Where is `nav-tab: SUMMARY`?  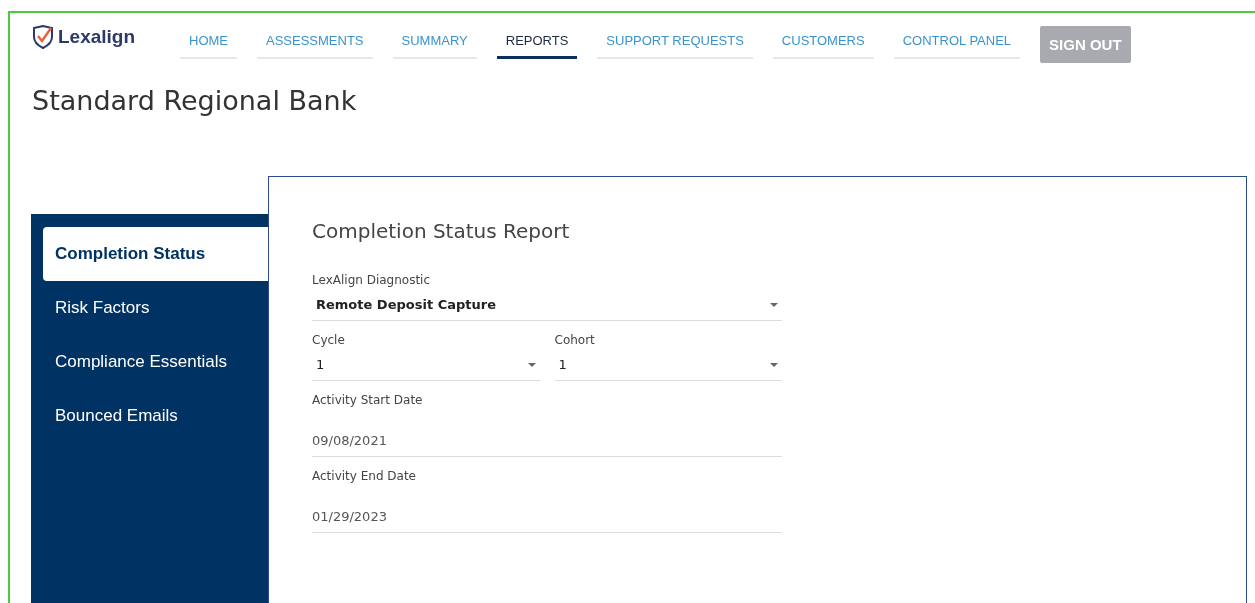 nav-tab: SUMMARY is located at coordinates (434, 43).